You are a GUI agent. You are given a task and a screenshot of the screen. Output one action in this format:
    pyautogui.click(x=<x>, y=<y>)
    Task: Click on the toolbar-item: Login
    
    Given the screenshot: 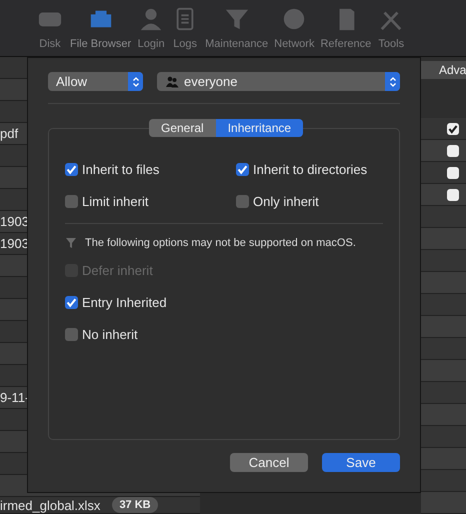 What is the action you would take?
    pyautogui.click(x=151, y=28)
    